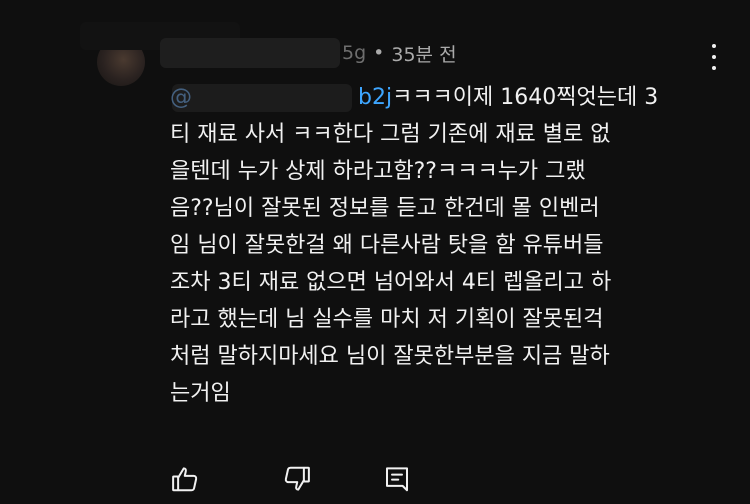 The image size is (750, 504). I want to click on username-tail: 5g, so click(354, 53).